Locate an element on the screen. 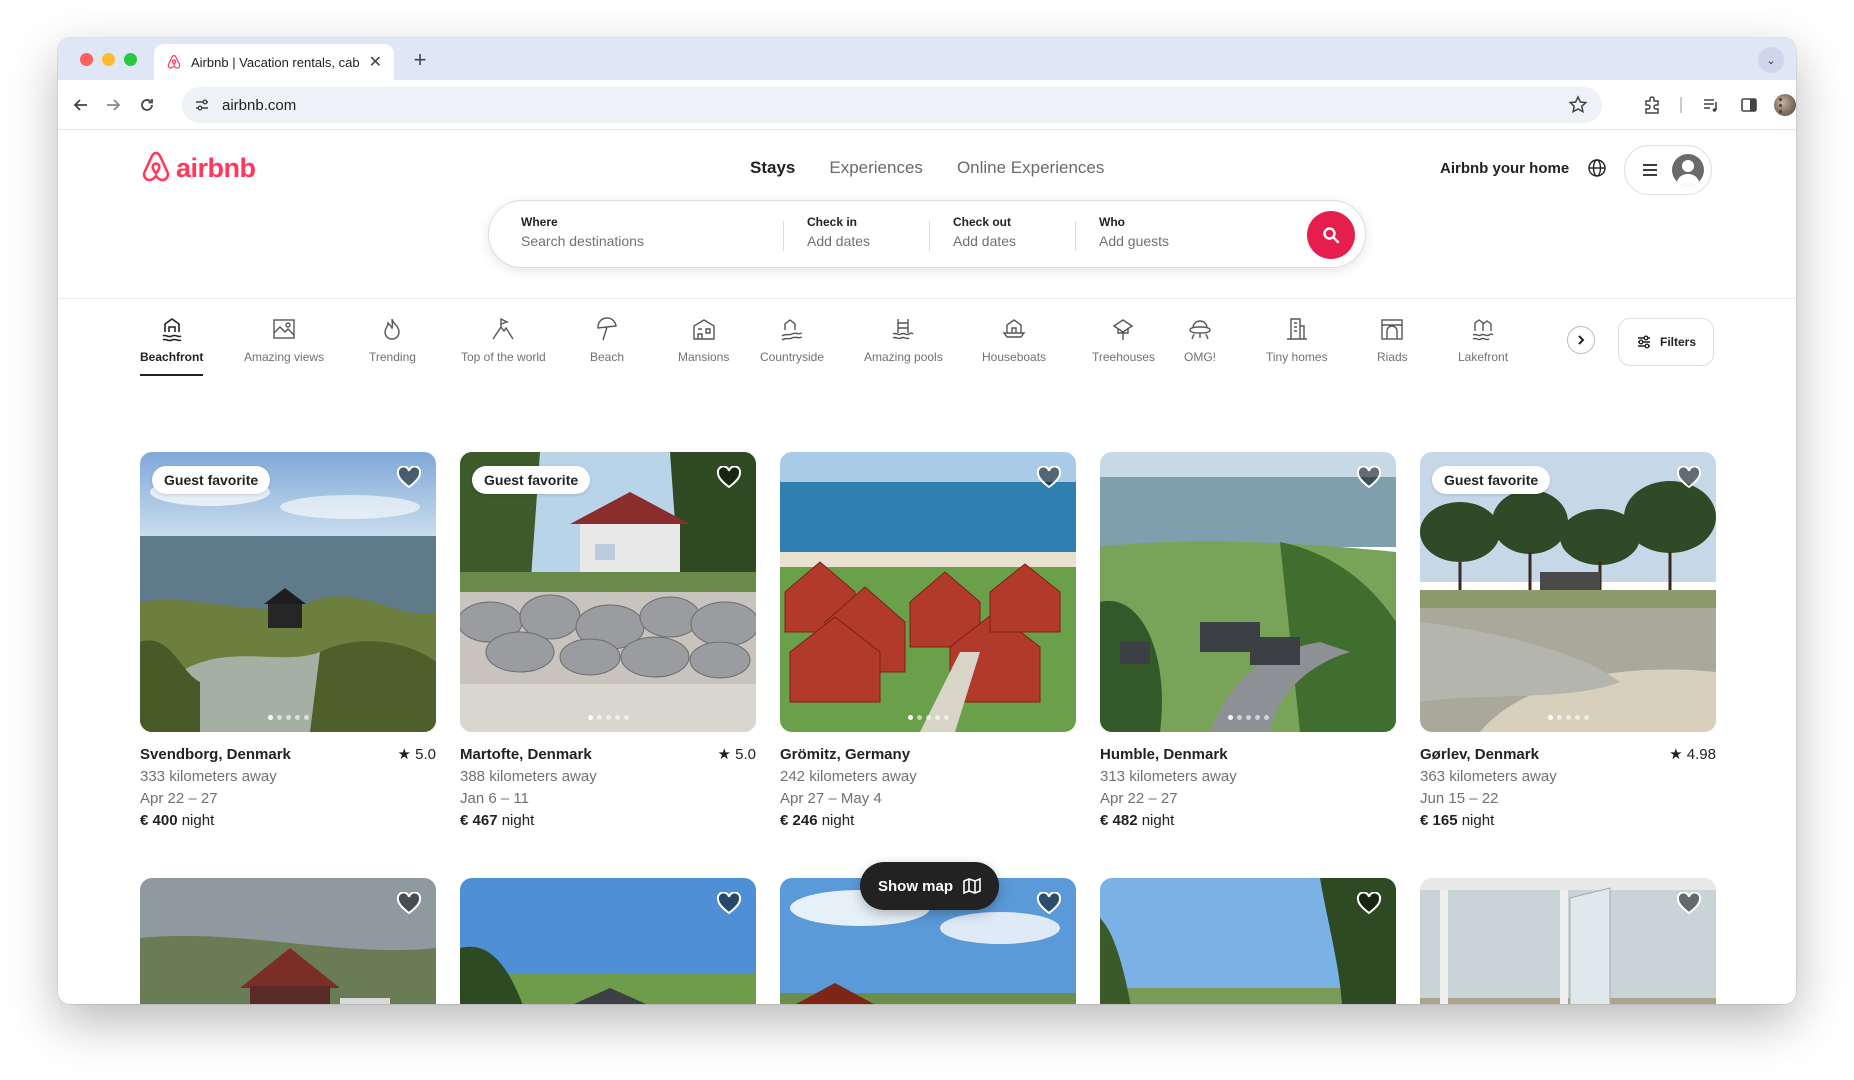  listing-location: Humble, Denmark is located at coordinates (1164, 754).